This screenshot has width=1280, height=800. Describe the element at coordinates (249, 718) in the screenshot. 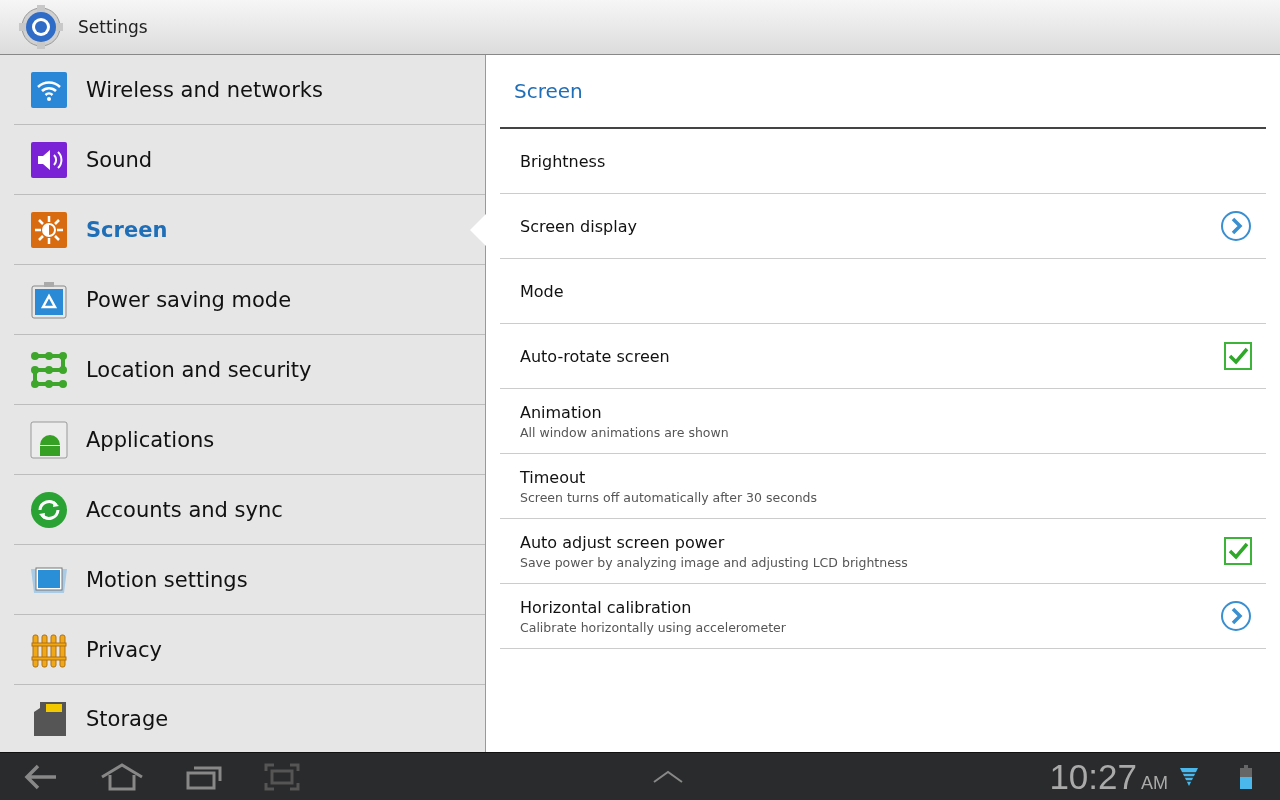

I see `sidebar-item: Storage` at that location.